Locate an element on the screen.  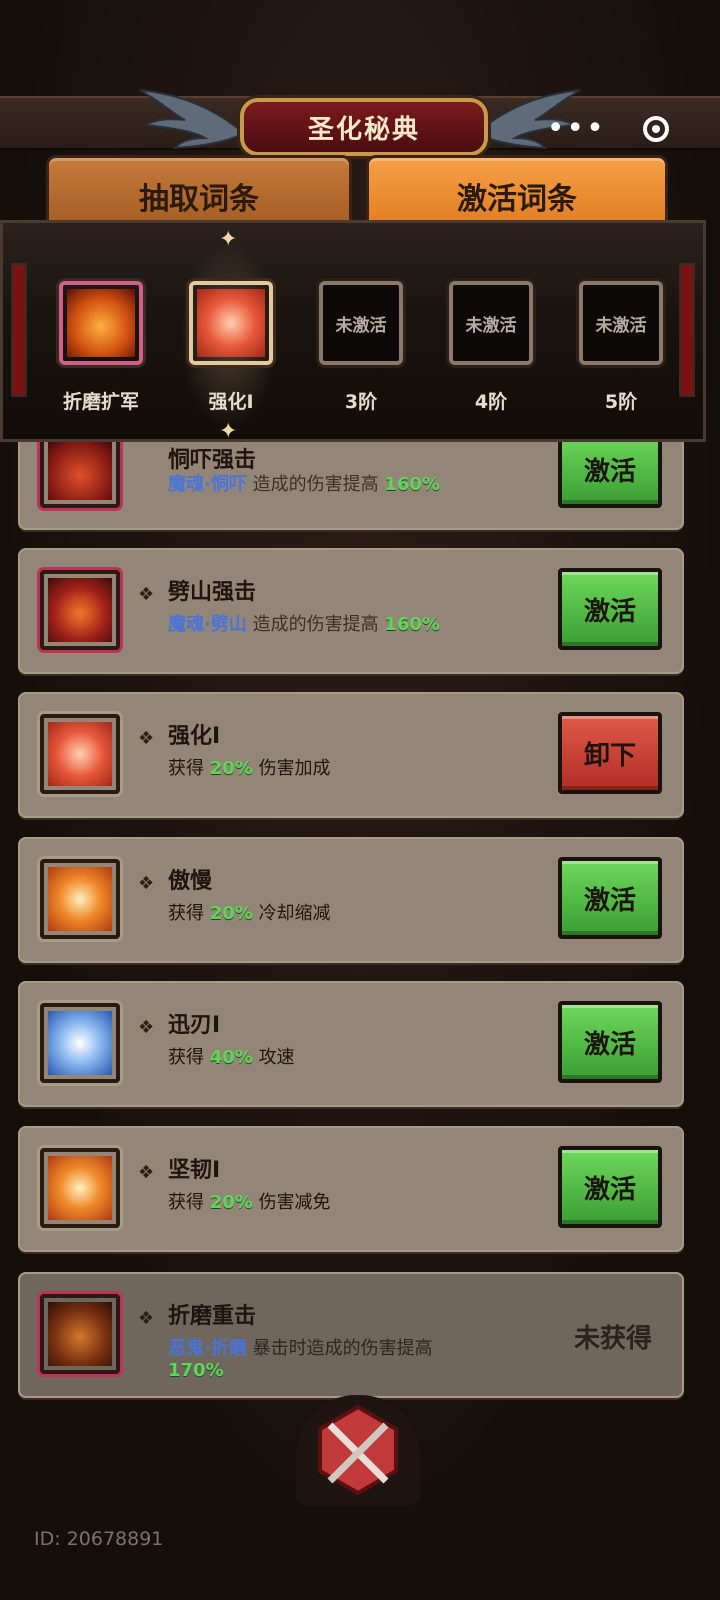
item-desc: 获得 20% 冷却缩减 is located at coordinates (249, 913).